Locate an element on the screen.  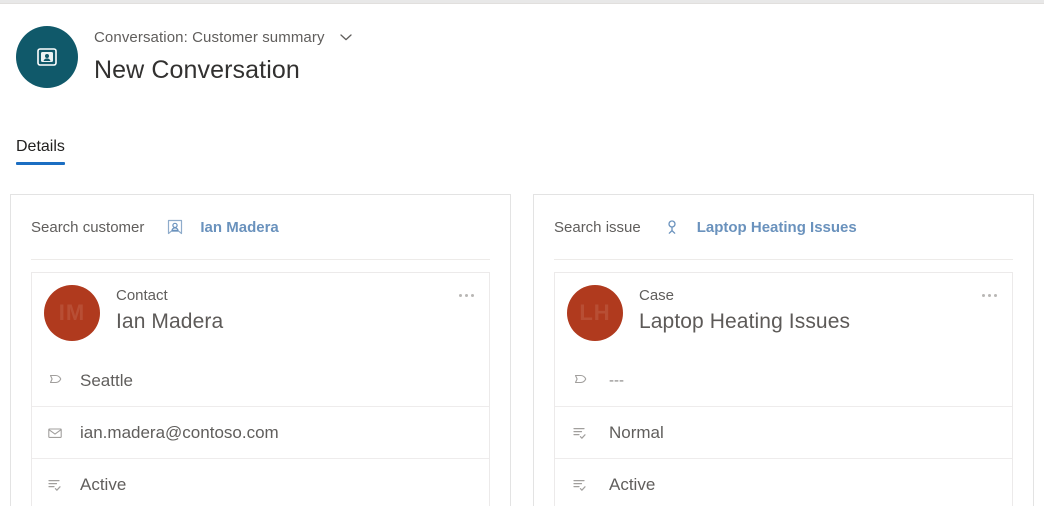
avatar-initials: LH is located at coordinates (595, 312).